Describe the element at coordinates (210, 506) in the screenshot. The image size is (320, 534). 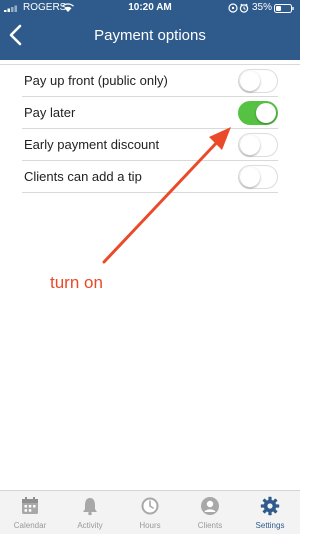
I see `person-icon` at that location.